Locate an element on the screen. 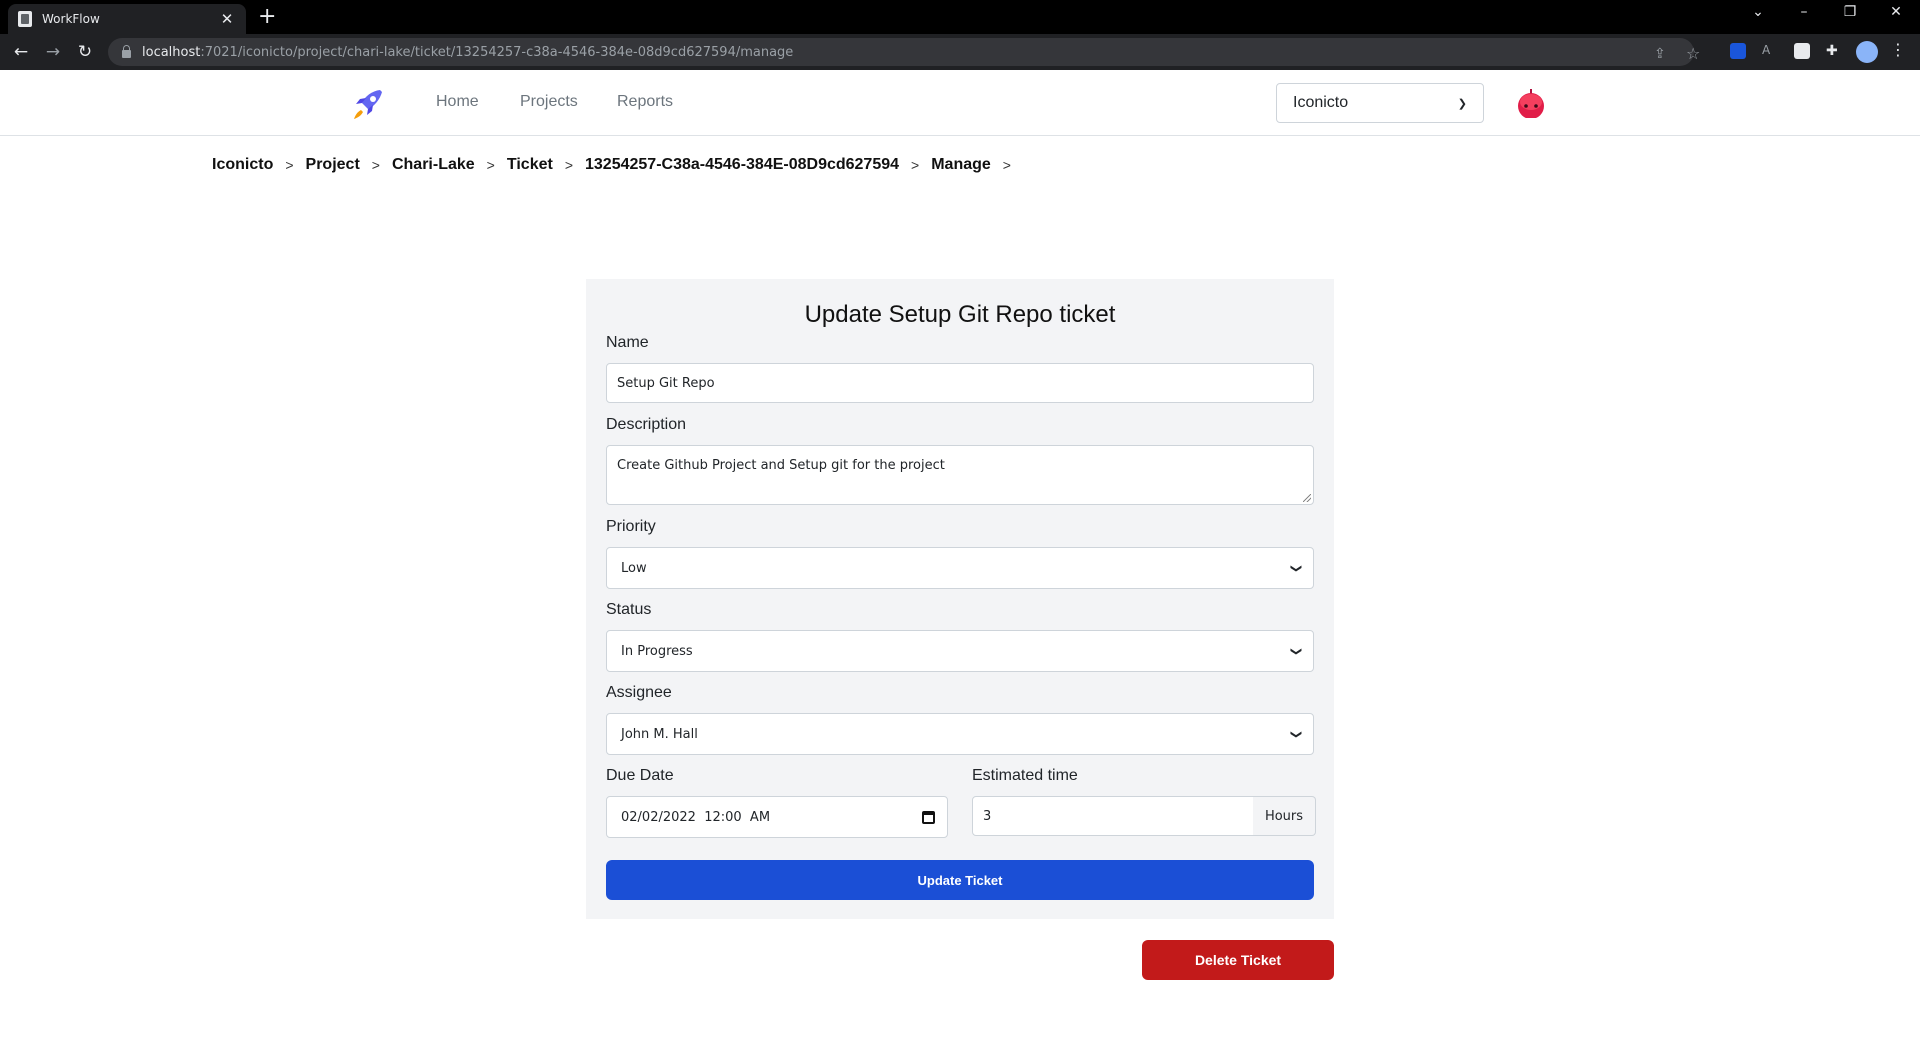 The width and height of the screenshot is (1920, 1040). status-select: In Progress ❯ is located at coordinates (960, 651).